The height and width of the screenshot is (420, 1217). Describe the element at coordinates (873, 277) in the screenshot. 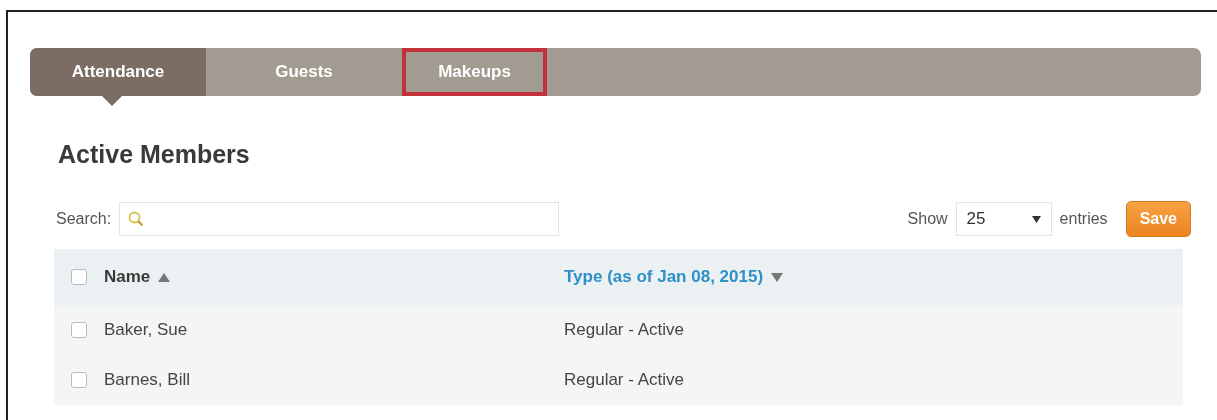

I see `column-header: Type (as of Jan 08, 2015)` at that location.